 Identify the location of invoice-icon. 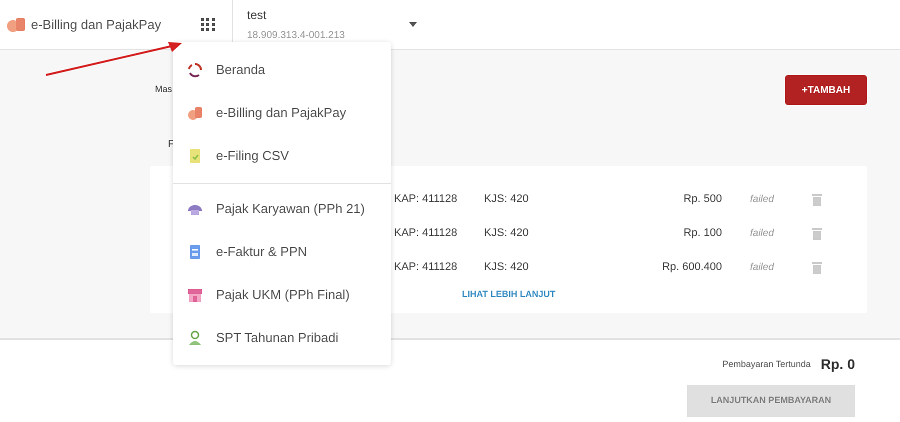
(195, 252).